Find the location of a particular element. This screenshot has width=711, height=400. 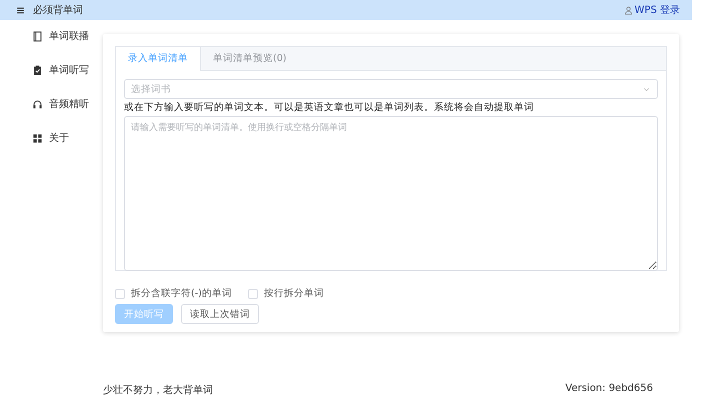

app-title: 必须背单词 is located at coordinates (58, 10).